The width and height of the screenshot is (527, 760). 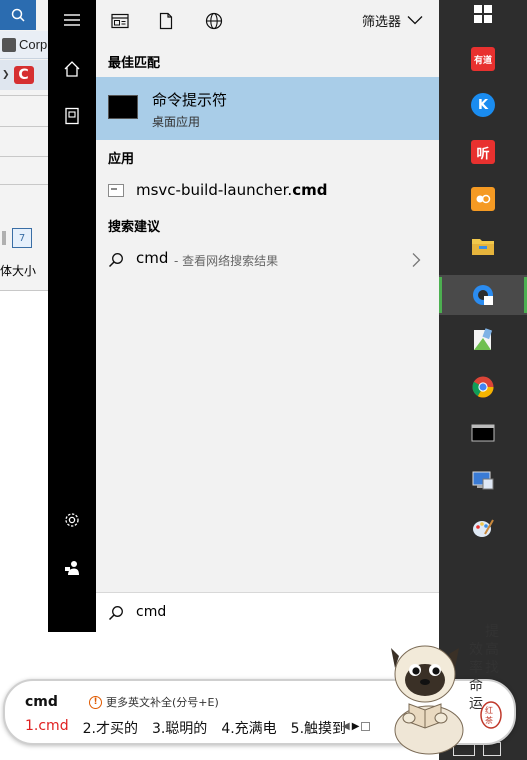 I want to click on background-app-window: Corp ❯ C 7 体大小, so click(x=24, y=316).